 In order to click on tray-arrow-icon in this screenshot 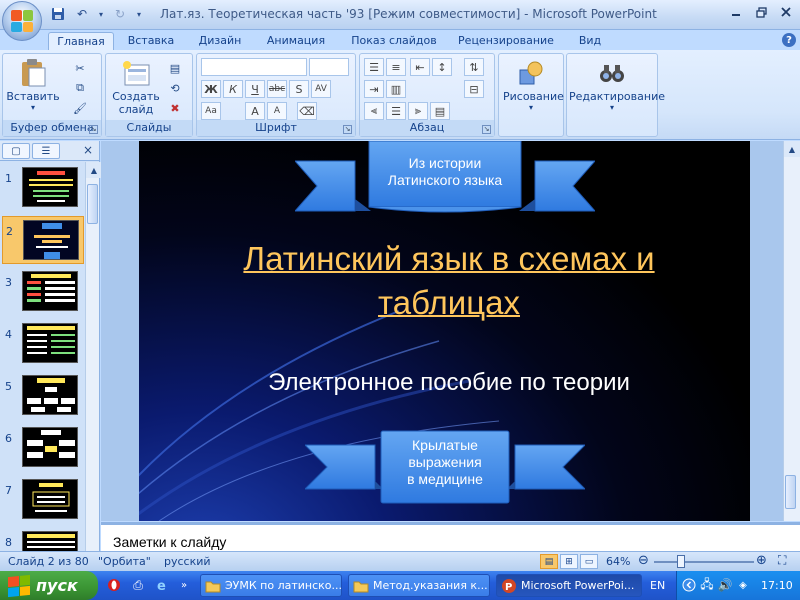, I will do `click(689, 585)`.